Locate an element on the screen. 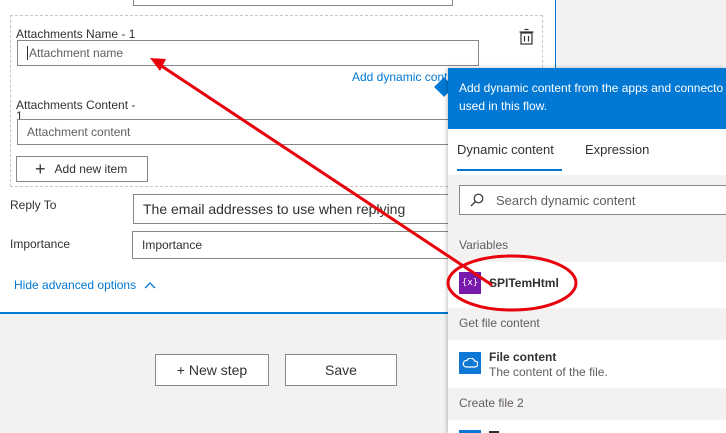  search-icon is located at coordinates (477, 200).